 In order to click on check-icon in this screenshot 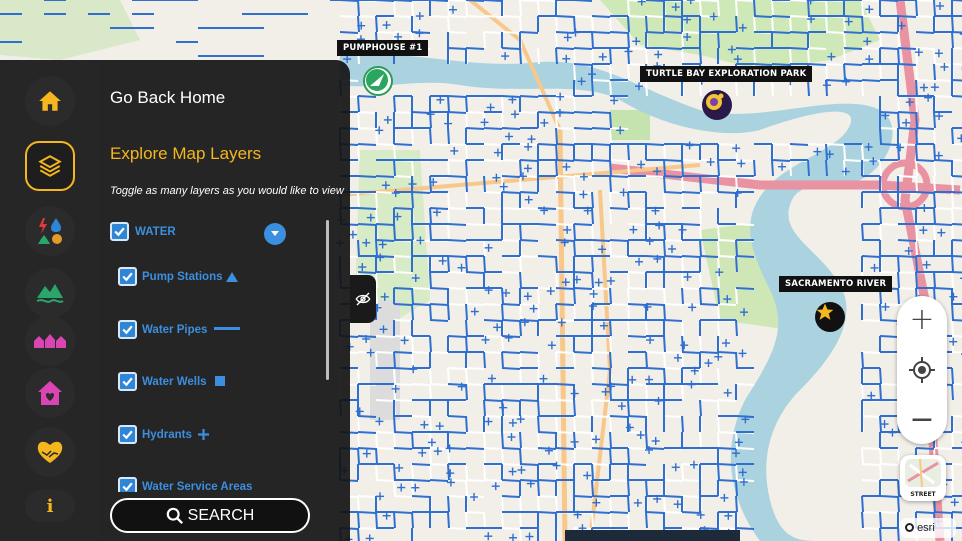, I will do `click(119, 232)`.